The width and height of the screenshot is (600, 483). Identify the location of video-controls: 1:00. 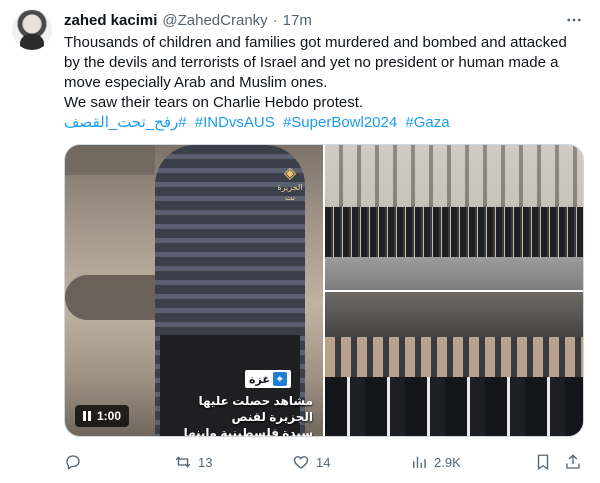
(102, 416).